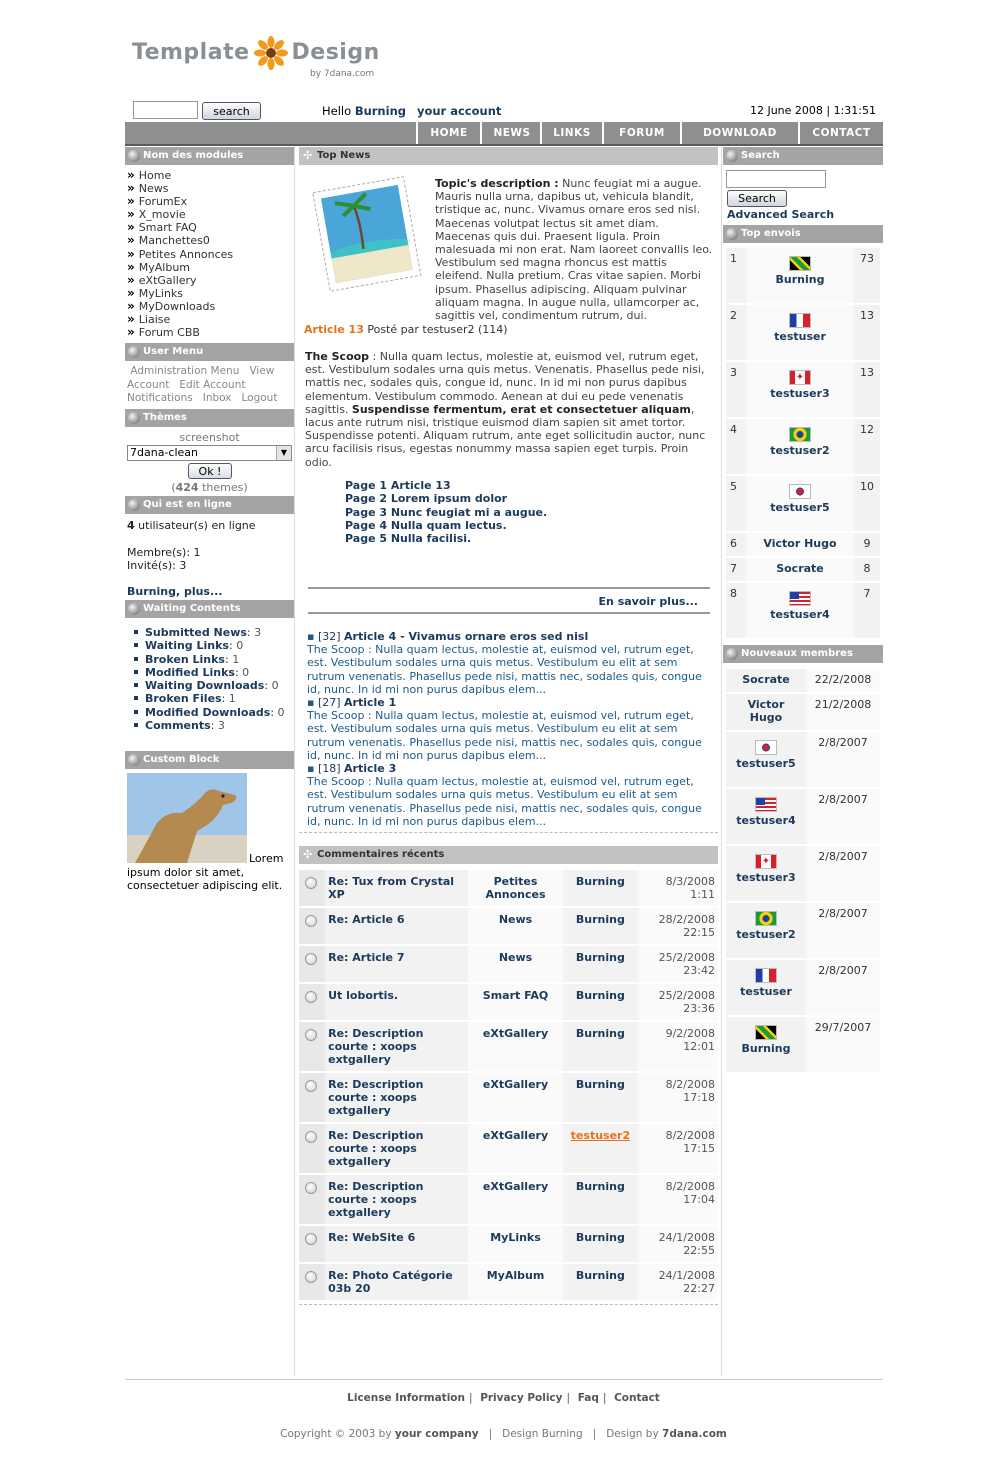 This screenshot has height=1458, width=1007. Describe the element at coordinates (459, 111) in the screenshot. I see `your-account-link: your account` at that location.